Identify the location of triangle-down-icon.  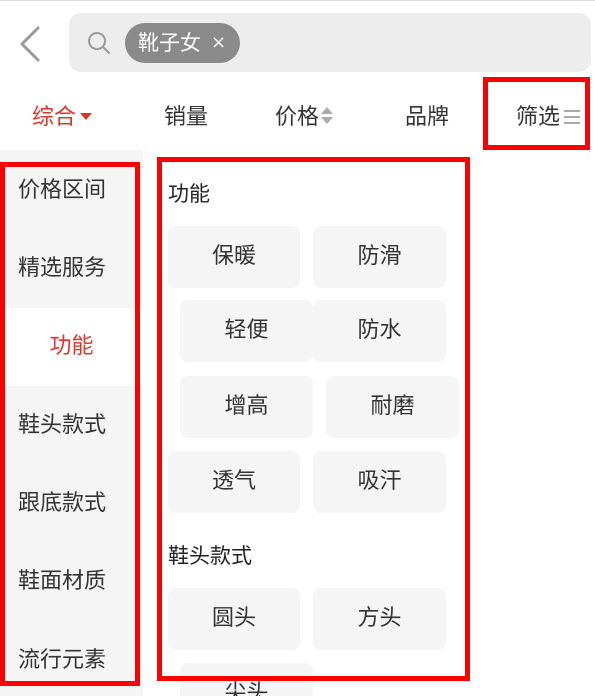
(86, 116).